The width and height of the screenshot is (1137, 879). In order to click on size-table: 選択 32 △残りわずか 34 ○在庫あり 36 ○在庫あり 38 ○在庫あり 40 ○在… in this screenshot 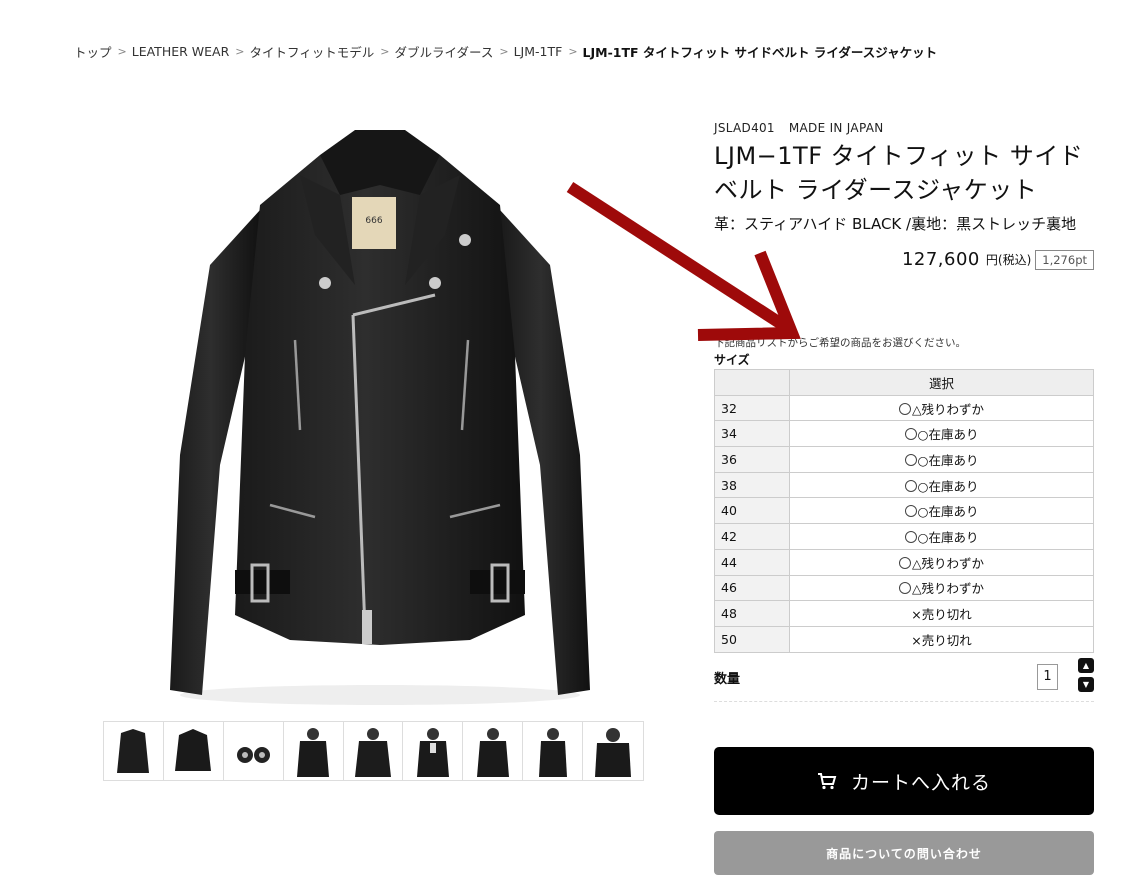, I will do `click(904, 511)`.